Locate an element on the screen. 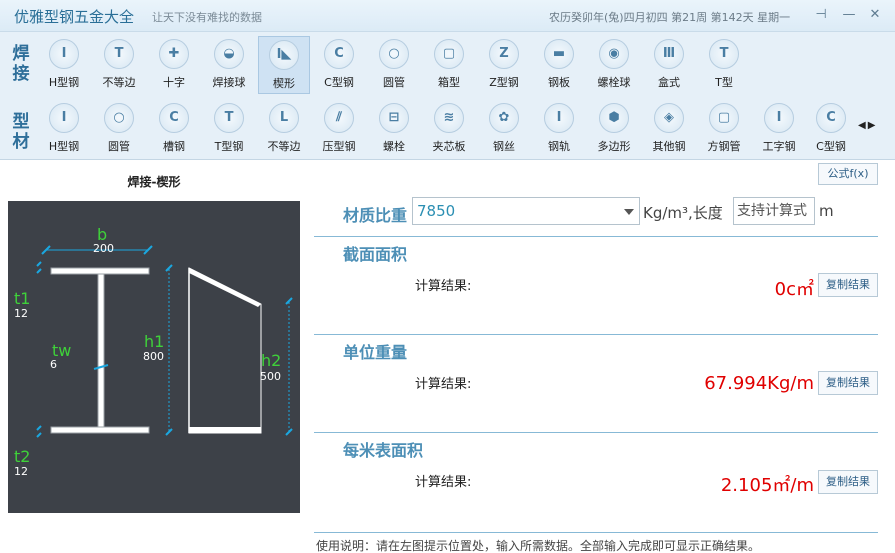 The width and height of the screenshot is (895, 553). tool-profile-i-beam: I 工字钢 is located at coordinates (779, 129).